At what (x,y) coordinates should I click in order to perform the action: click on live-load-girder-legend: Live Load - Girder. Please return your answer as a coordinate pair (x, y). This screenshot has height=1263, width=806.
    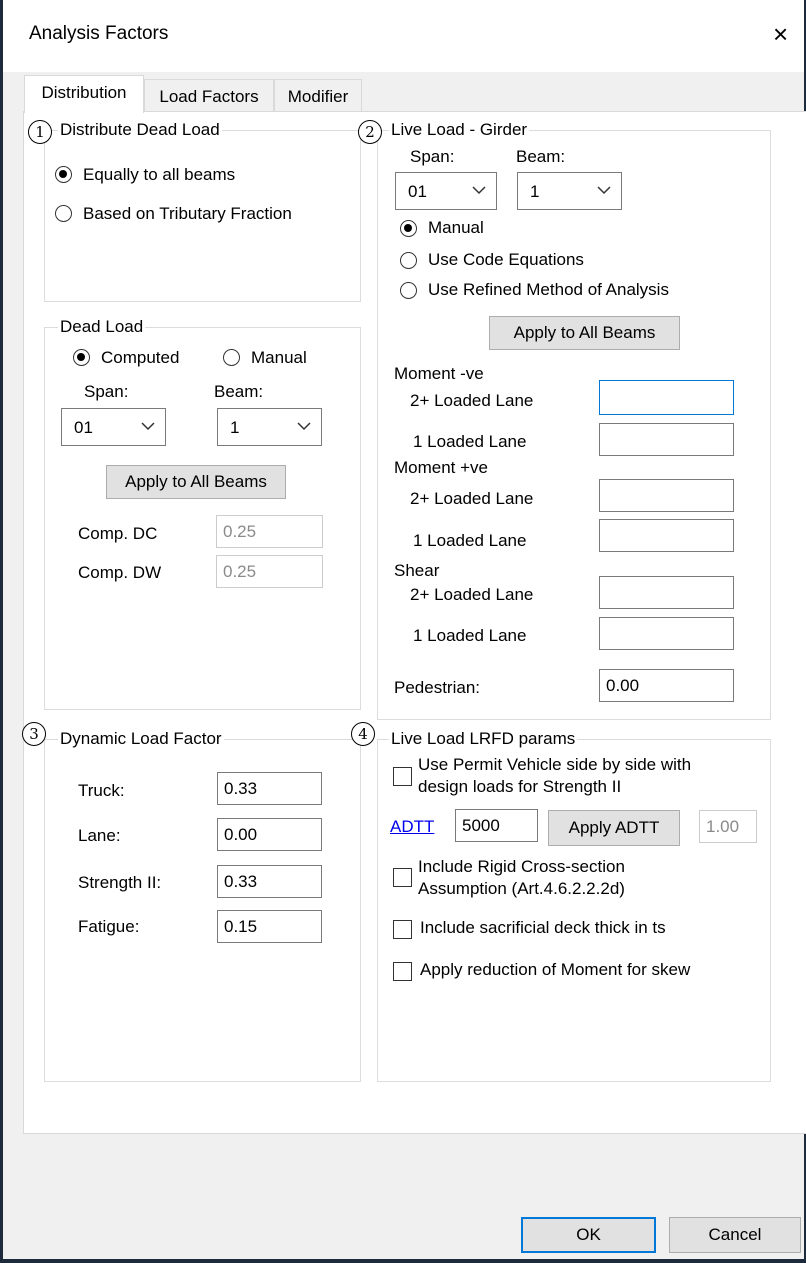
    Looking at the image, I should click on (459, 130).